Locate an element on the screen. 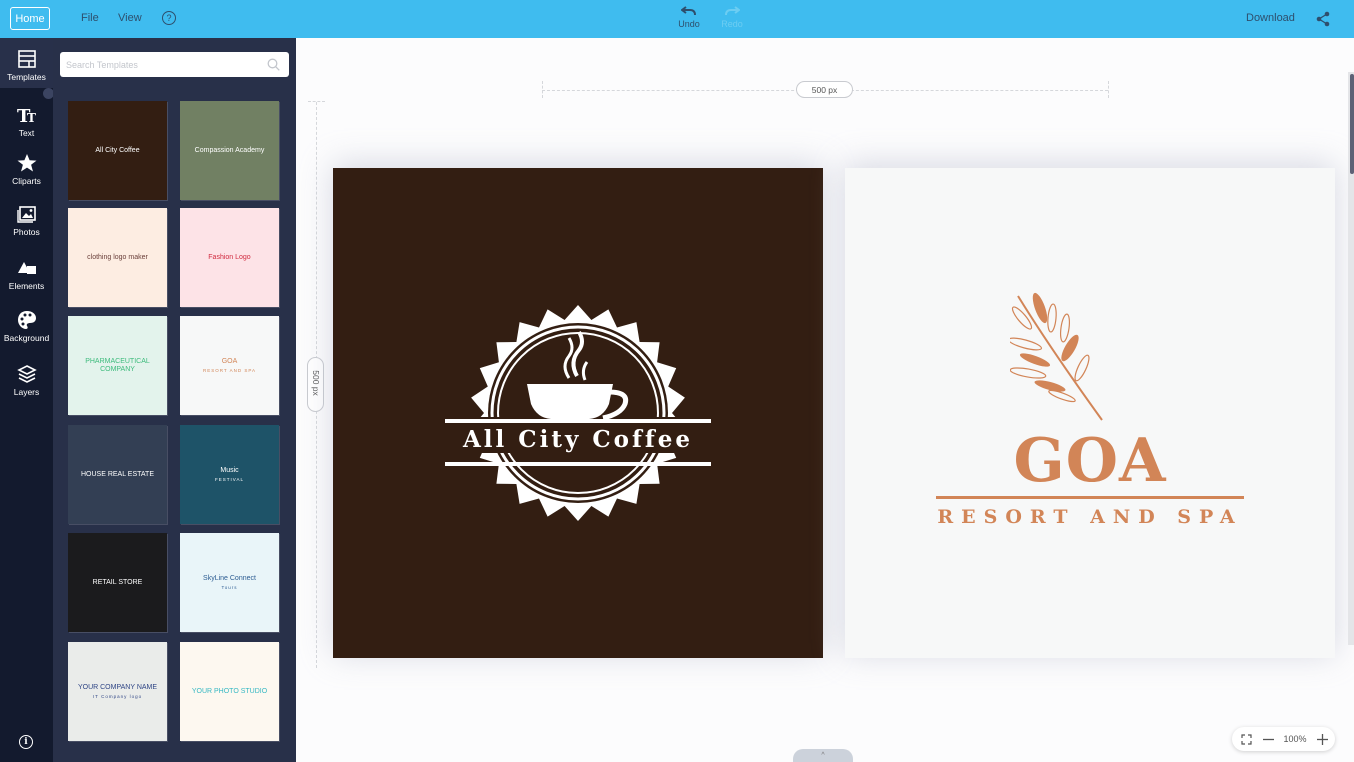  undo-button: Undo is located at coordinates (689, 19).